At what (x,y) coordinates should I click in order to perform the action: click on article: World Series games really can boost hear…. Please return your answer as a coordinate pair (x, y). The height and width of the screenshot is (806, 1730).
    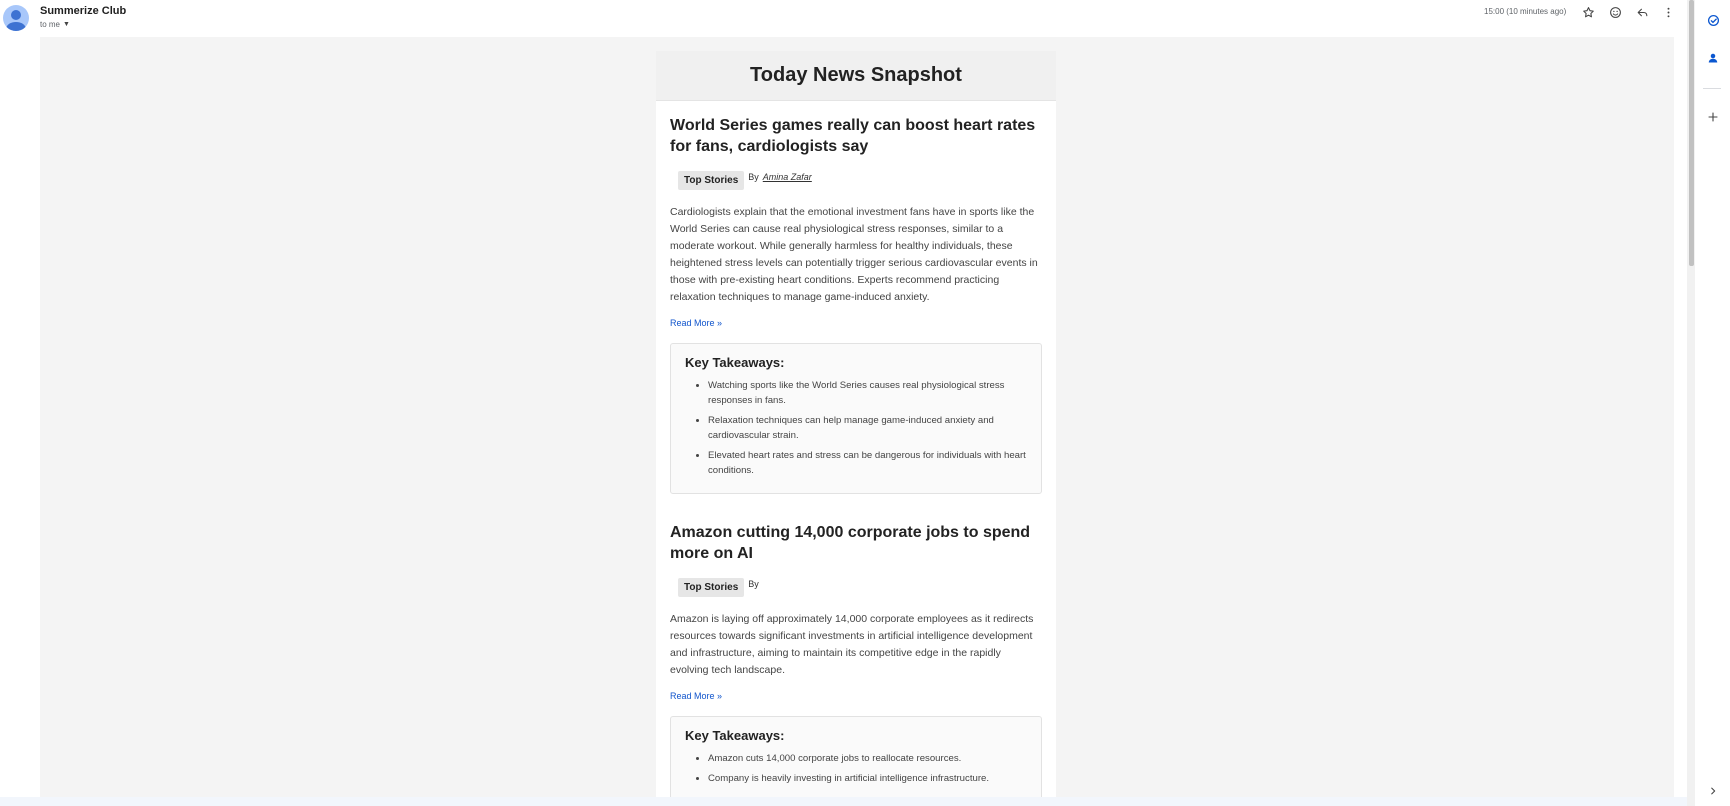
    Looking at the image, I should click on (856, 304).